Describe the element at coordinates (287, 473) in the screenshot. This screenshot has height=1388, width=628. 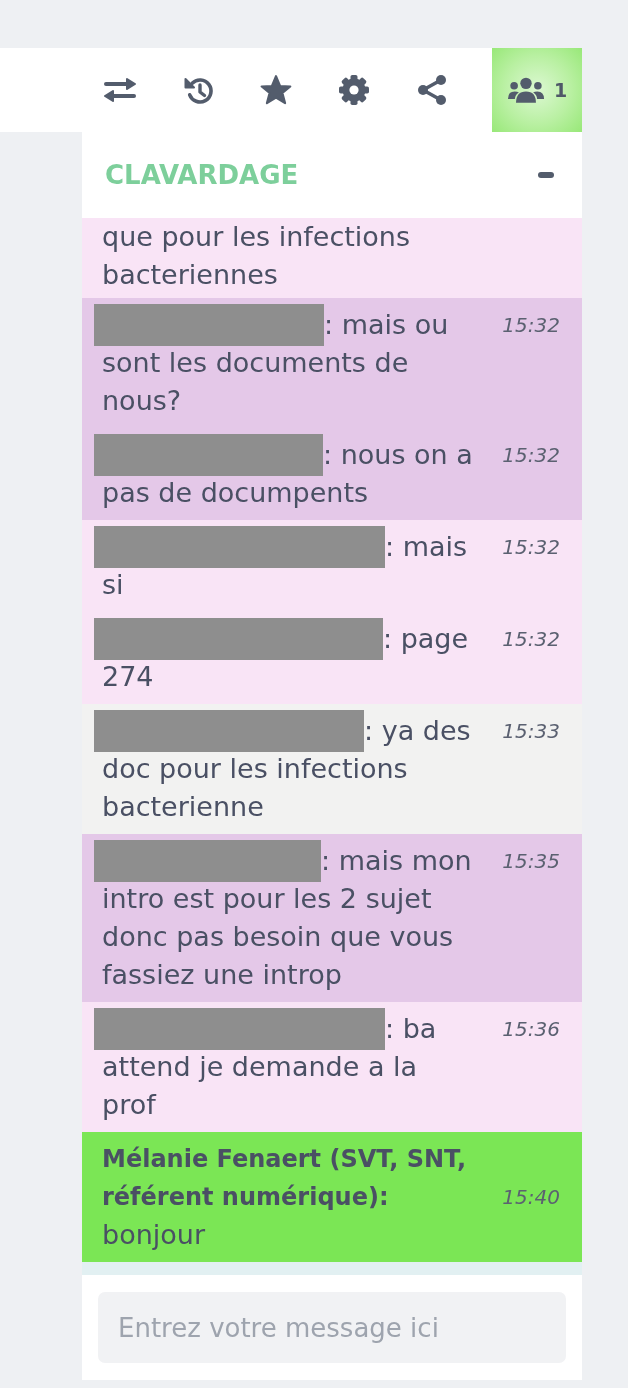
I see `message-text: : nous on a pas de documpents` at that location.